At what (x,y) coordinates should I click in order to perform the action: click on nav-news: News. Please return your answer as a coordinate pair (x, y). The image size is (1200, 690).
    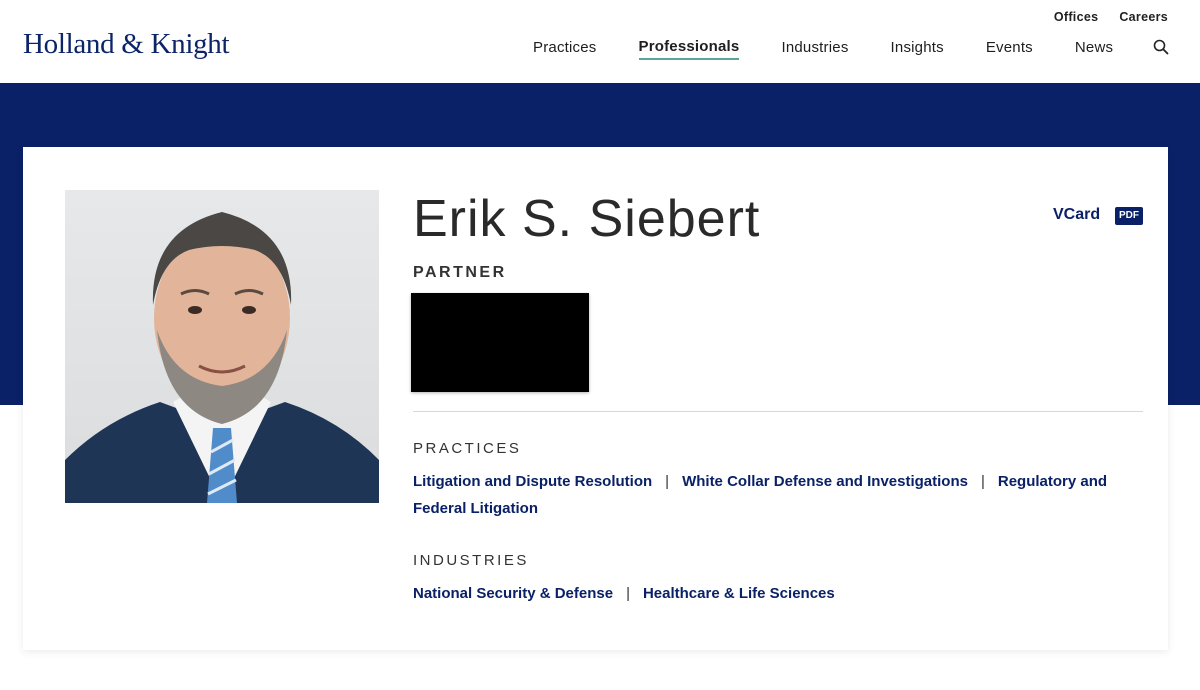
    Looking at the image, I should click on (1094, 49).